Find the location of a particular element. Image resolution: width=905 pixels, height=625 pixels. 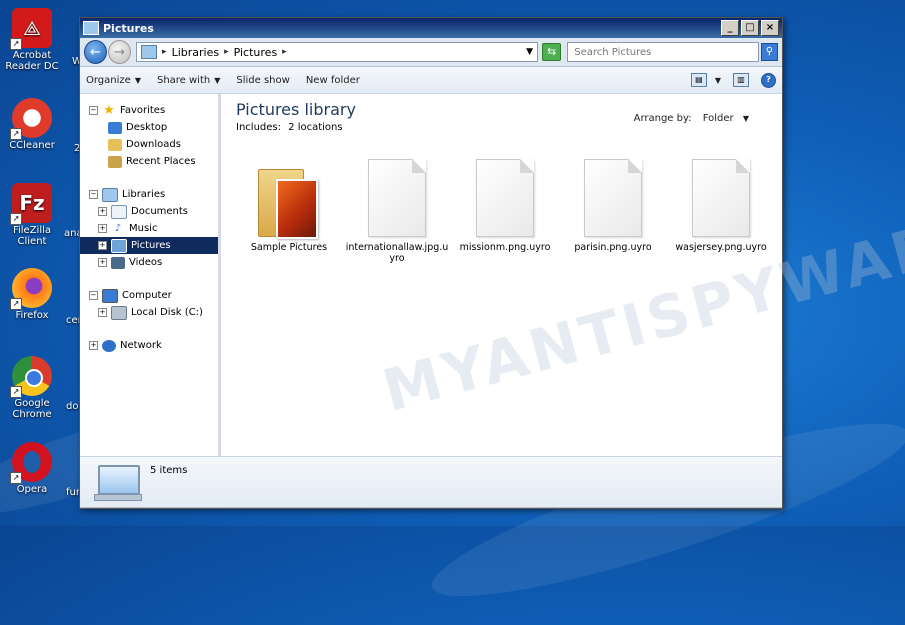

nav-network: + Network is located at coordinates (149, 345).